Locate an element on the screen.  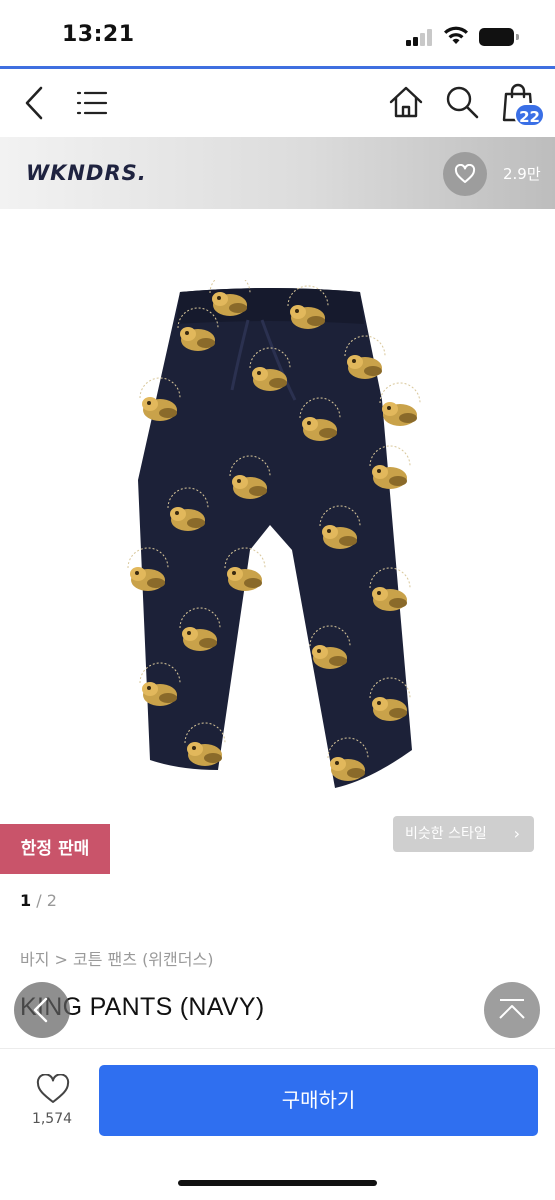
cart-count-badge: 22 is located at coordinates (529, 115).